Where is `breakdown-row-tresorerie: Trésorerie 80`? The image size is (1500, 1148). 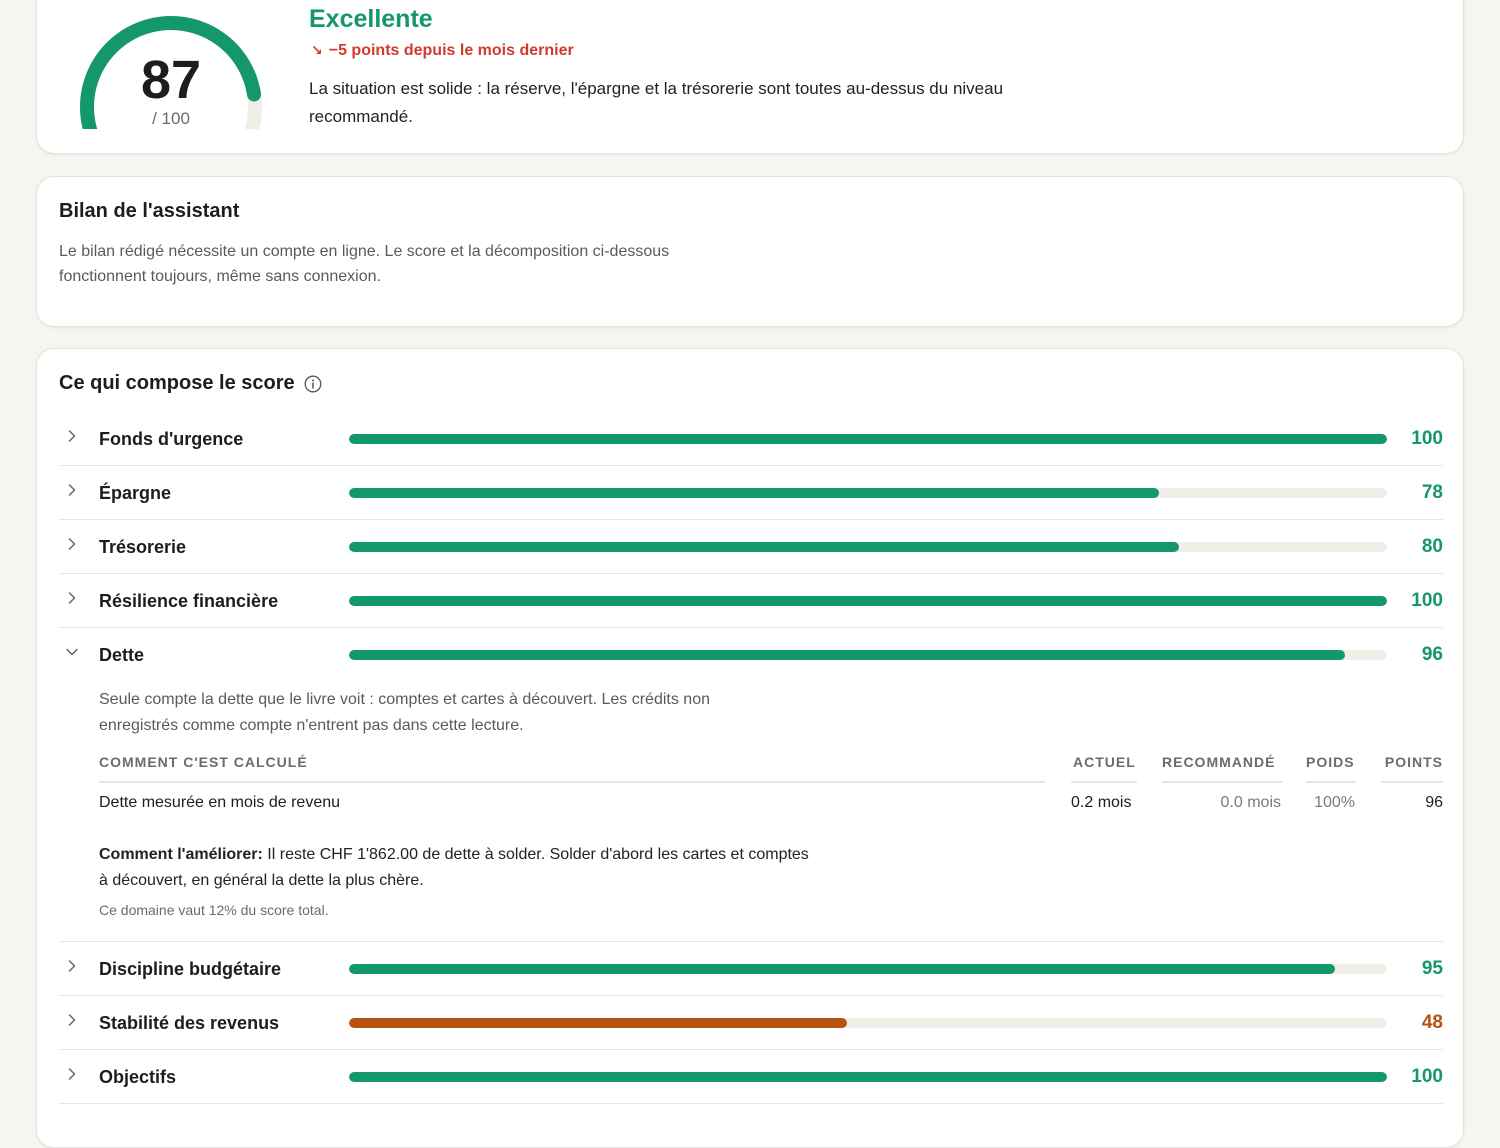 breakdown-row-tresorerie: Trésorerie 80 is located at coordinates (751, 547).